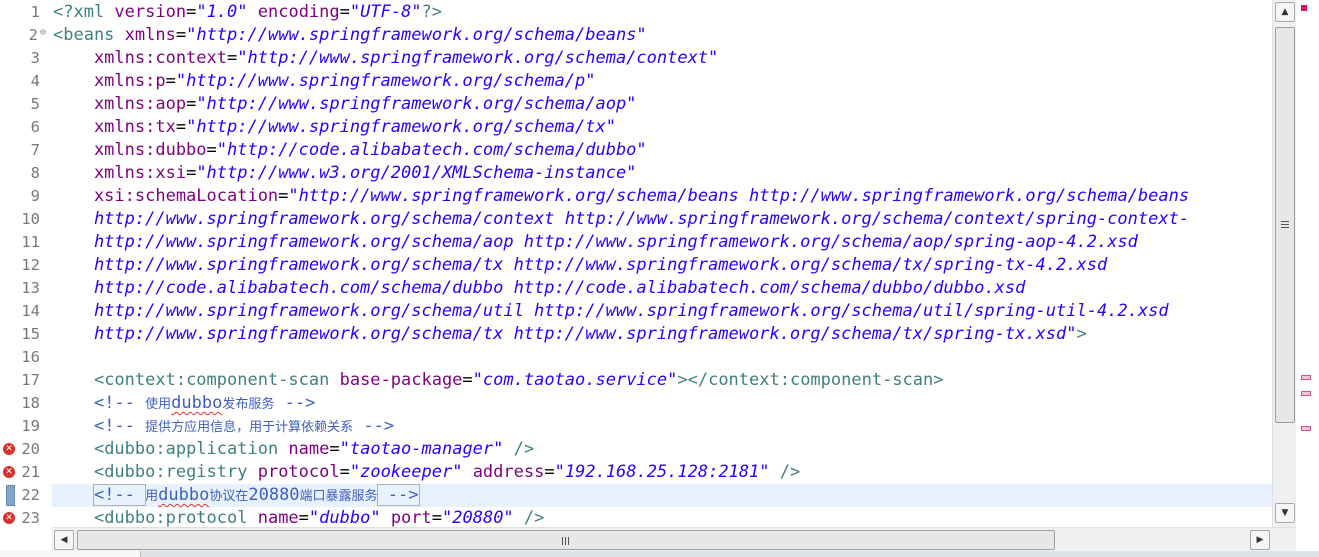 This screenshot has height=557, width=1319. I want to click on line-gutter: 9, so click(26, 196).